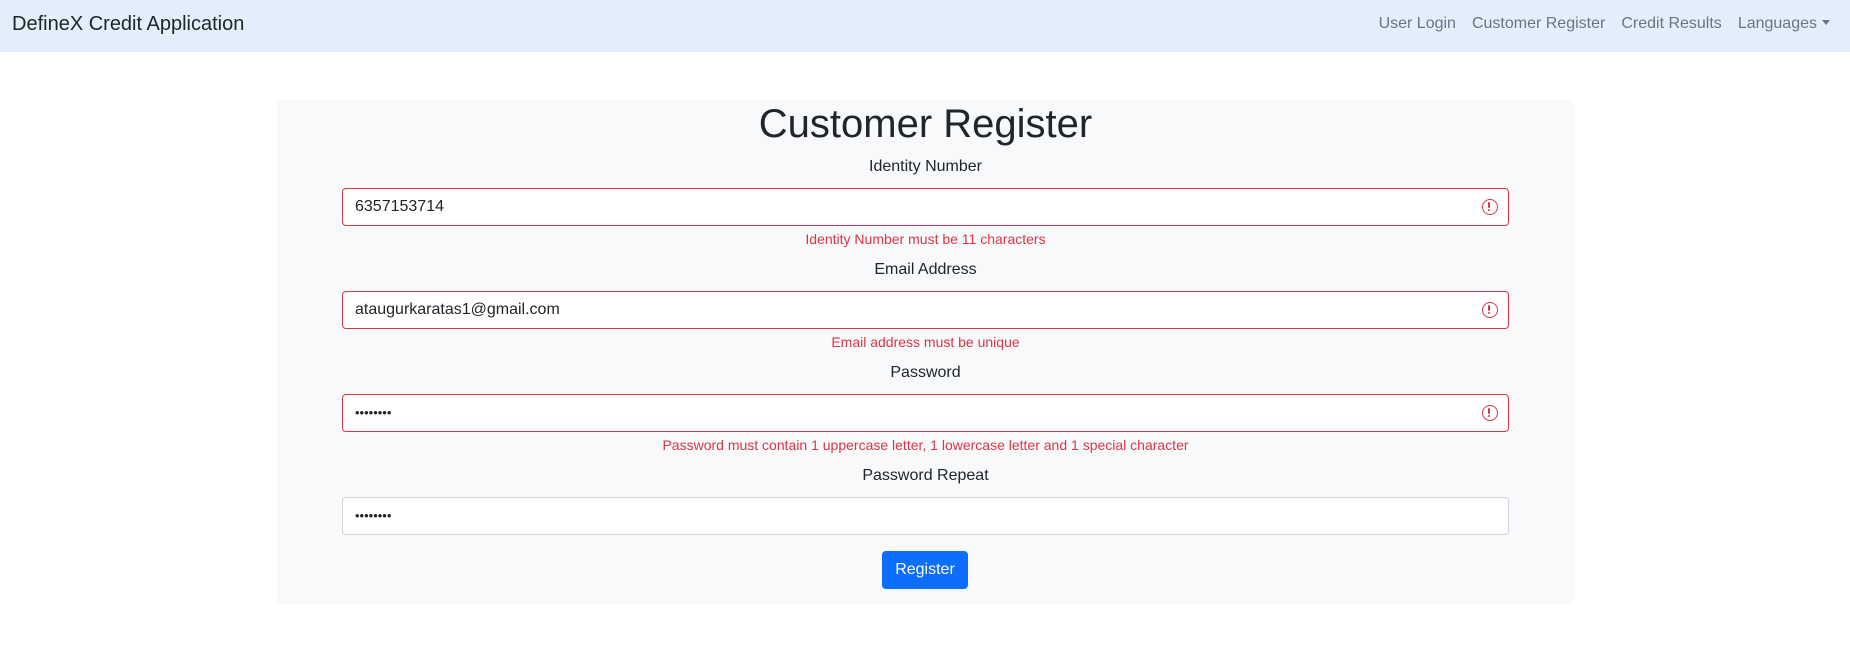 The image size is (1850, 660). I want to click on caret-down-icon, so click(1826, 22).